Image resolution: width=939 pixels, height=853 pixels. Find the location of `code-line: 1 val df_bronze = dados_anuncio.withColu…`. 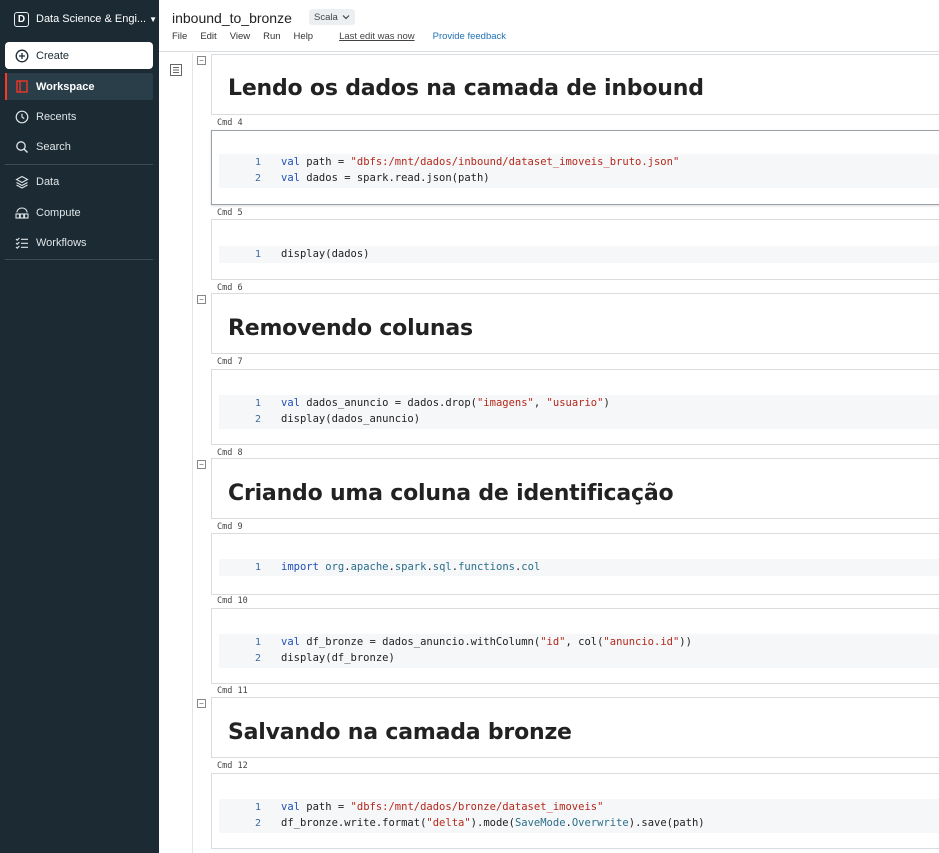

code-line: 1 val df_bronze = dados_anuncio.withColu… is located at coordinates (579, 642).